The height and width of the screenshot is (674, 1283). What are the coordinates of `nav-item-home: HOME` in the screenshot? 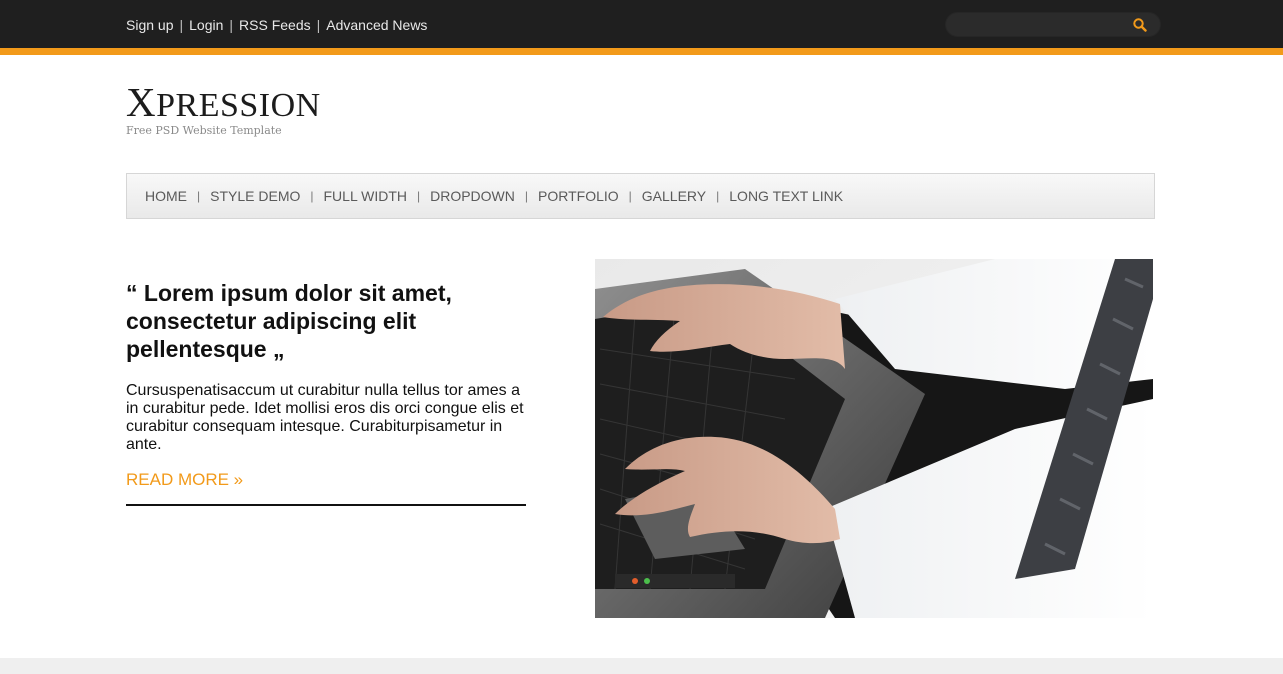 It's located at (166, 196).